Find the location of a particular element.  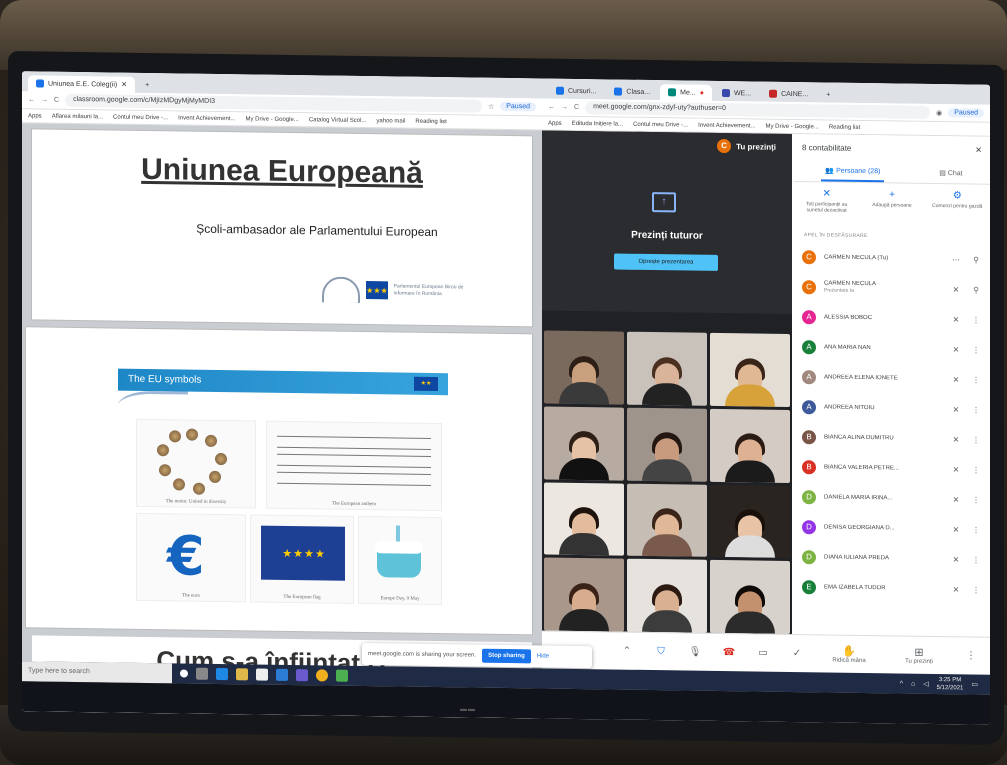

classroom-tab: Uniunea E.E. Coleg(ii) ✕ is located at coordinates (82, 84).